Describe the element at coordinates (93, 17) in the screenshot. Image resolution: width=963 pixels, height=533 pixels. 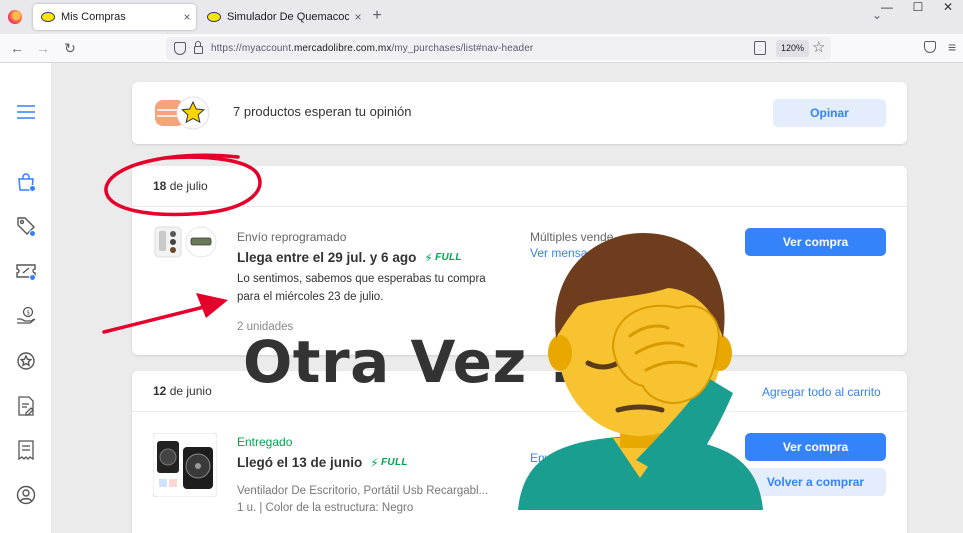
I see `tab-title: Mis Compras` at that location.